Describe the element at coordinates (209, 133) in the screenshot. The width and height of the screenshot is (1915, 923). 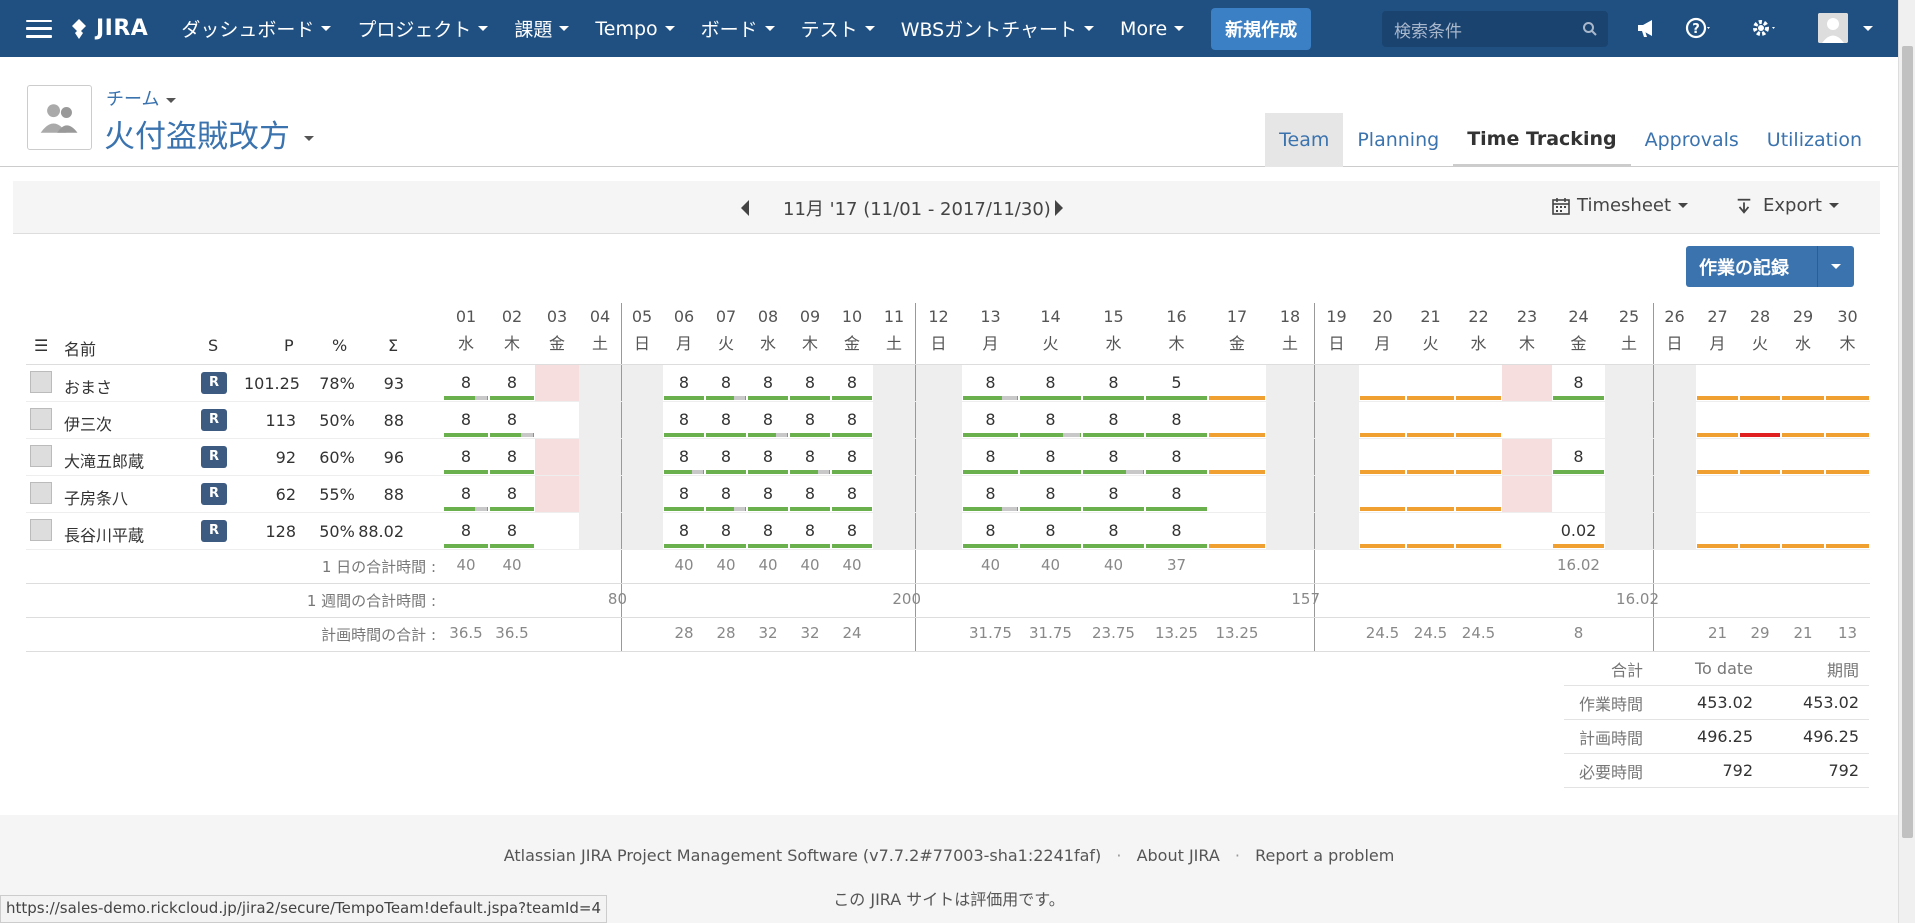
I see `team-name: 火付盗賊改方` at that location.